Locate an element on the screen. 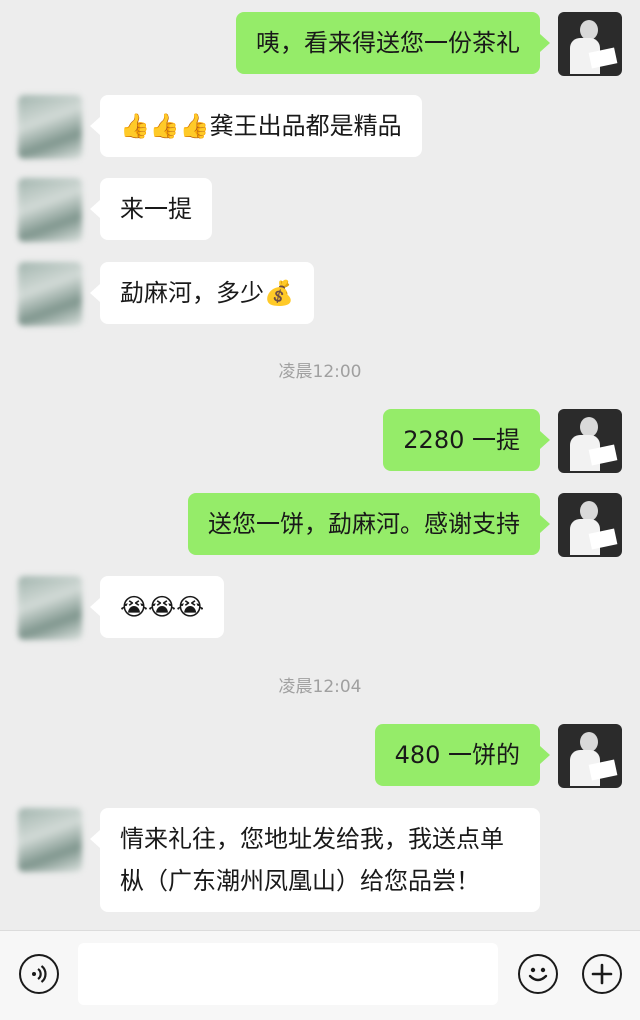 Image resolution: width=640 pixels, height=1020 pixels. voice-button is located at coordinates (39, 974).